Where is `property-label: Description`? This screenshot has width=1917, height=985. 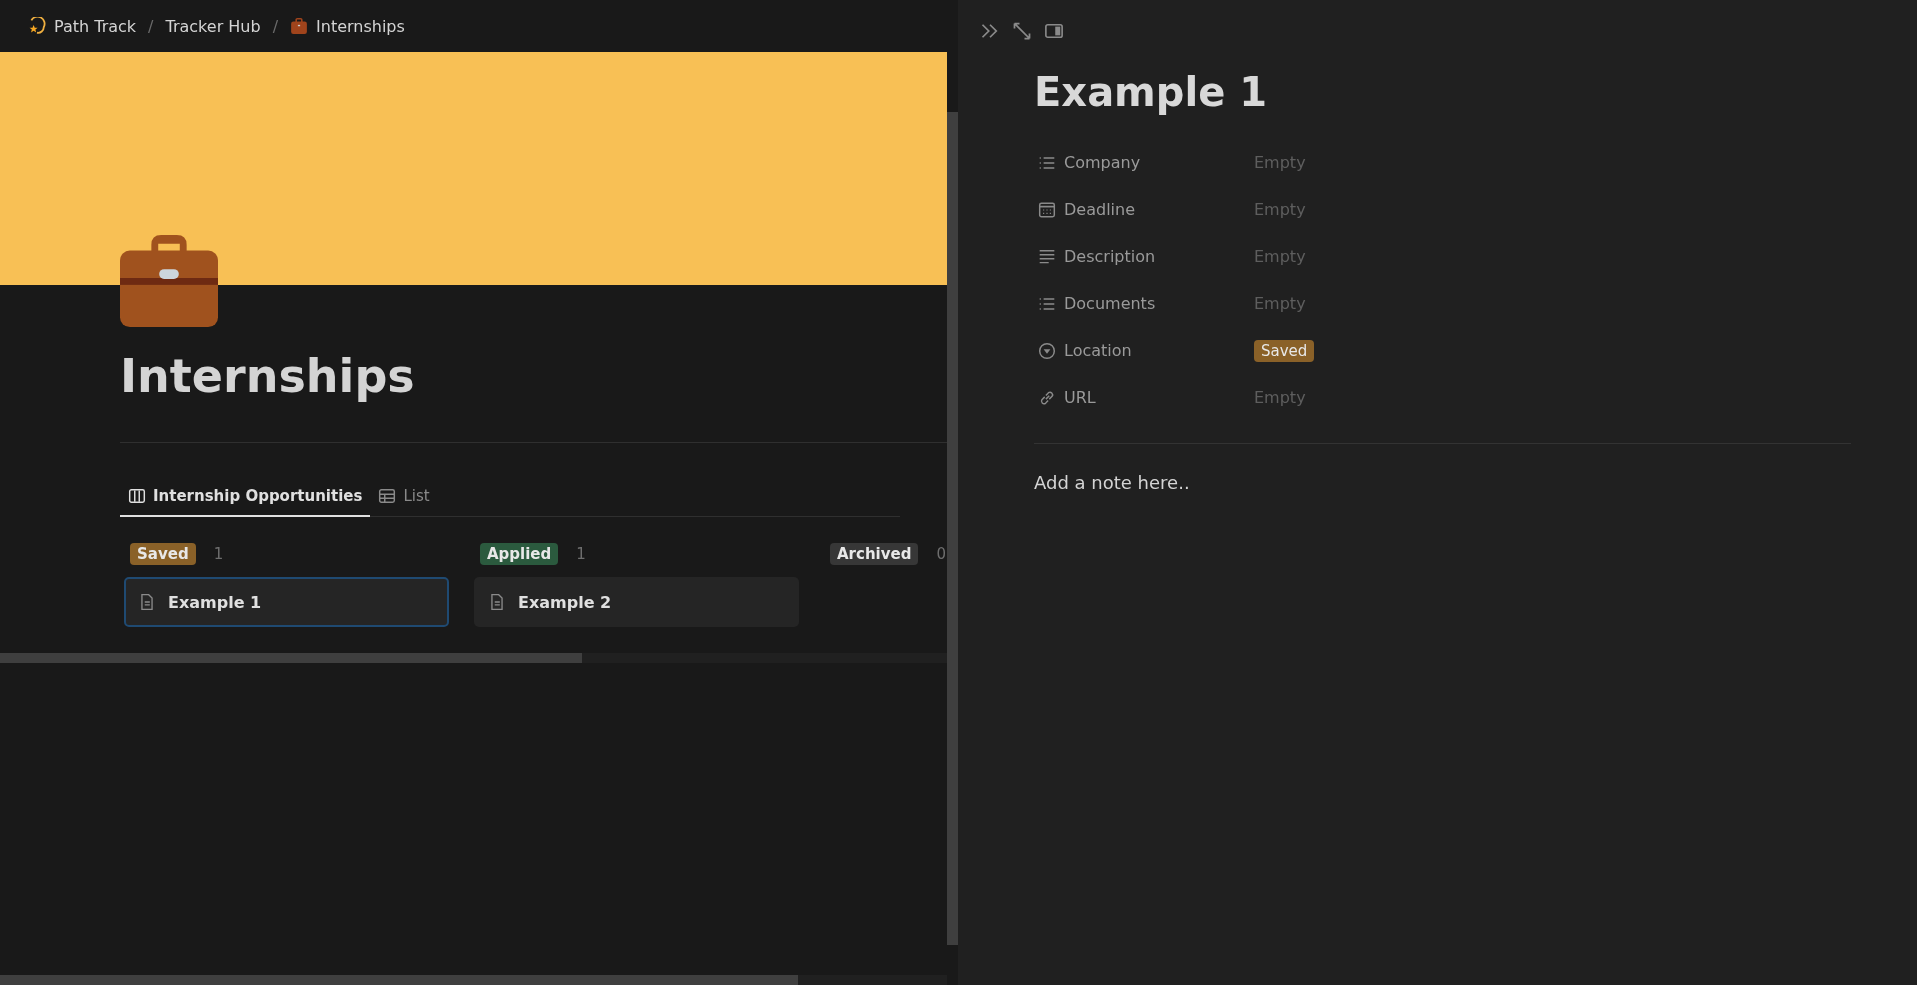
property-label: Description is located at coordinates (1144, 256).